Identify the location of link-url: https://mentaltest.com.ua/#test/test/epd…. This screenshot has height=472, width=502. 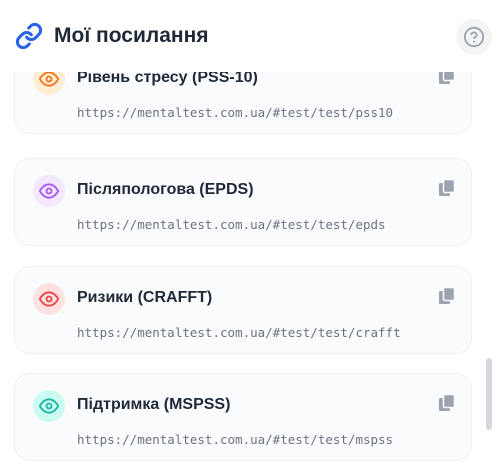
(231, 225).